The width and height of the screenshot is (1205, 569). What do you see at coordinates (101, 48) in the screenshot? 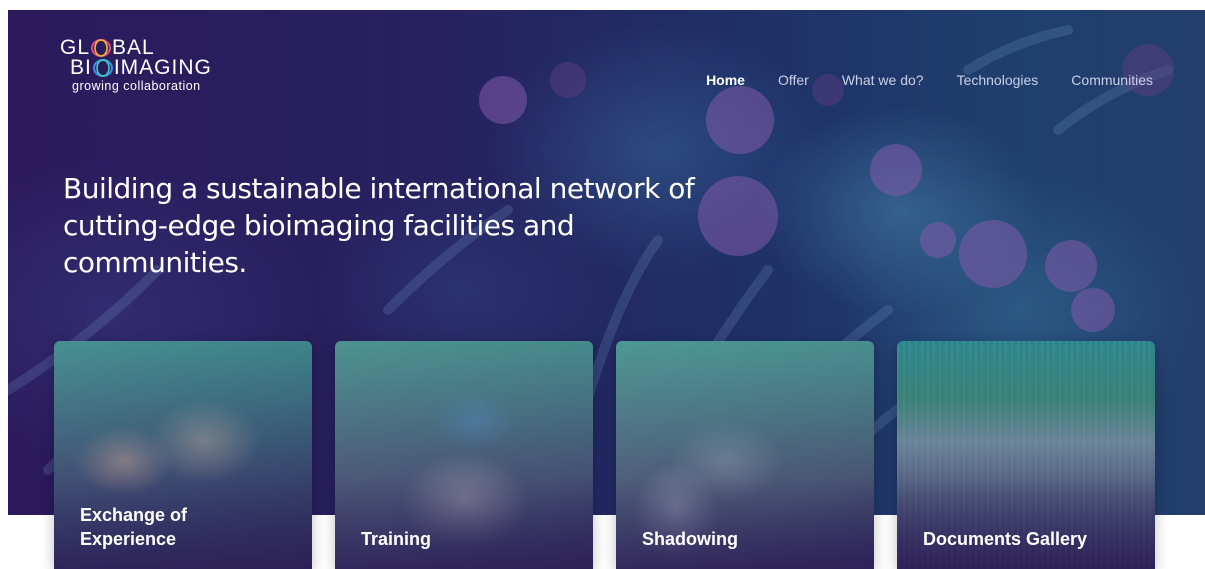
I see `logo-ring-icon` at bounding box center [101, 48].